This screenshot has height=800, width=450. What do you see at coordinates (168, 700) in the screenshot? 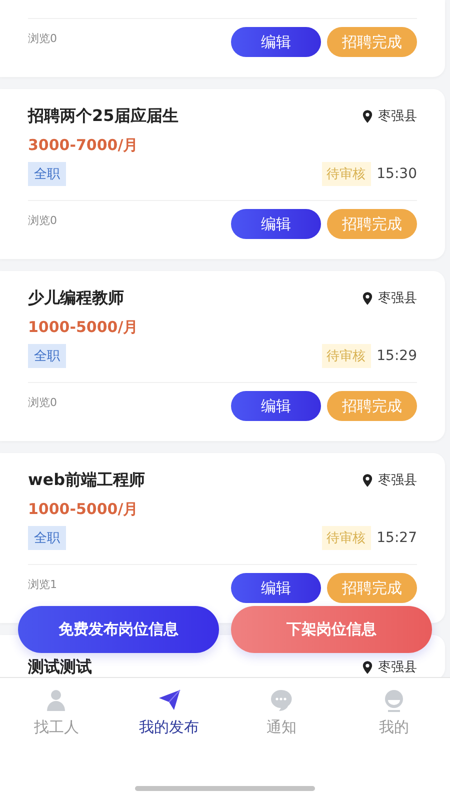
I see `paper-plane-icon` at bounding box center [168, 700].